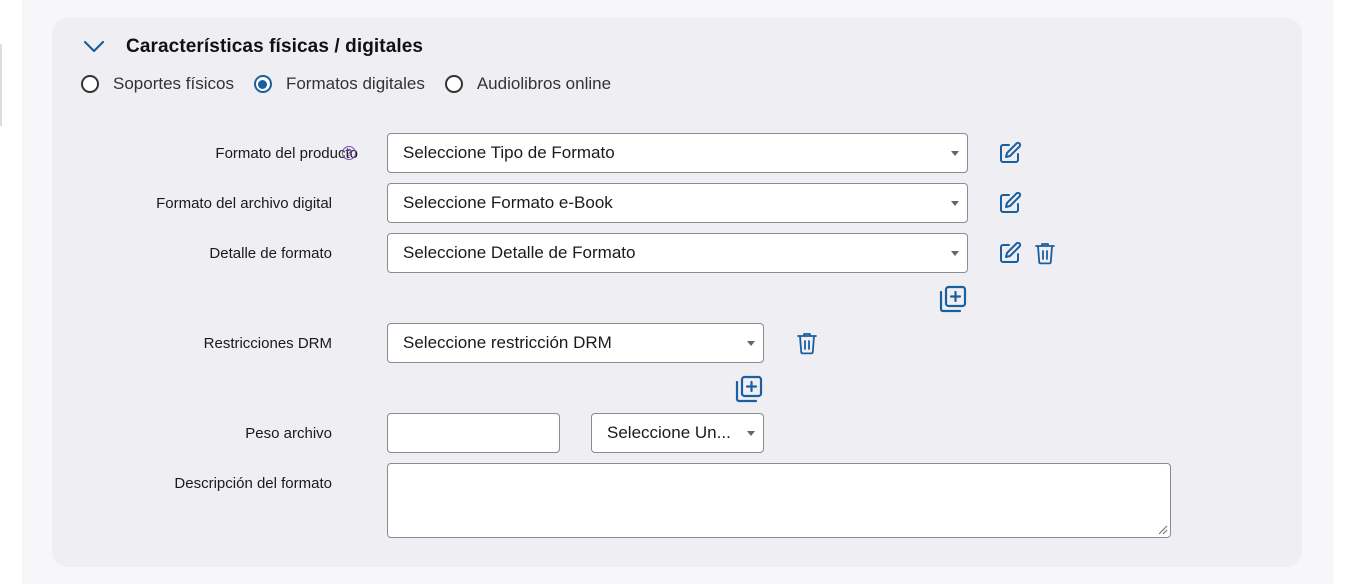  What do you see at coordinates (94, 47) in the screenshot?
I see `chevron-down-icon` at bounding box center [94, 47].